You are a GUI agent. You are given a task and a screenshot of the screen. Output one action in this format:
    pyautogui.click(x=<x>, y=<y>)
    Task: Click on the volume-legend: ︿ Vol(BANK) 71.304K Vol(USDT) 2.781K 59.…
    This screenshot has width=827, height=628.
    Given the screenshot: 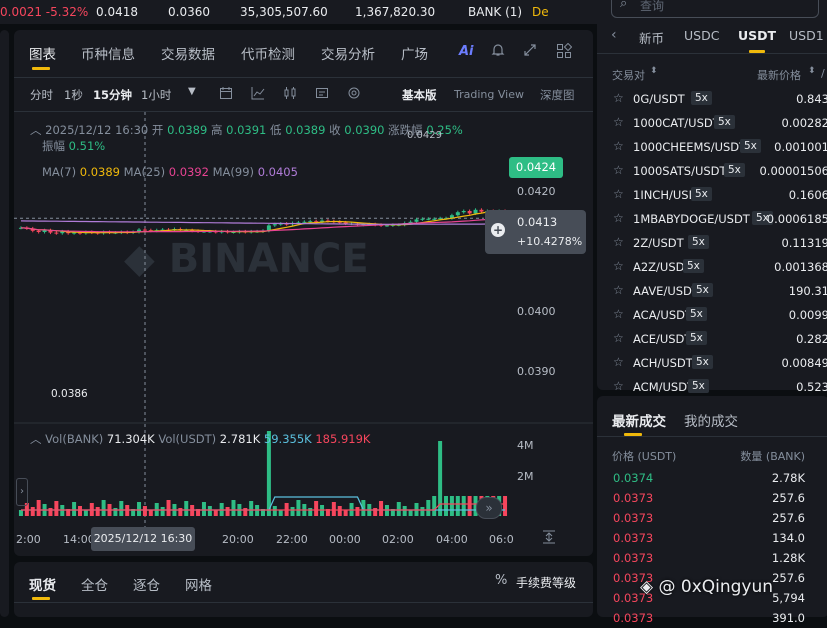 What is the action you would take?
    pyautogui.click(x=200, y=439)
    